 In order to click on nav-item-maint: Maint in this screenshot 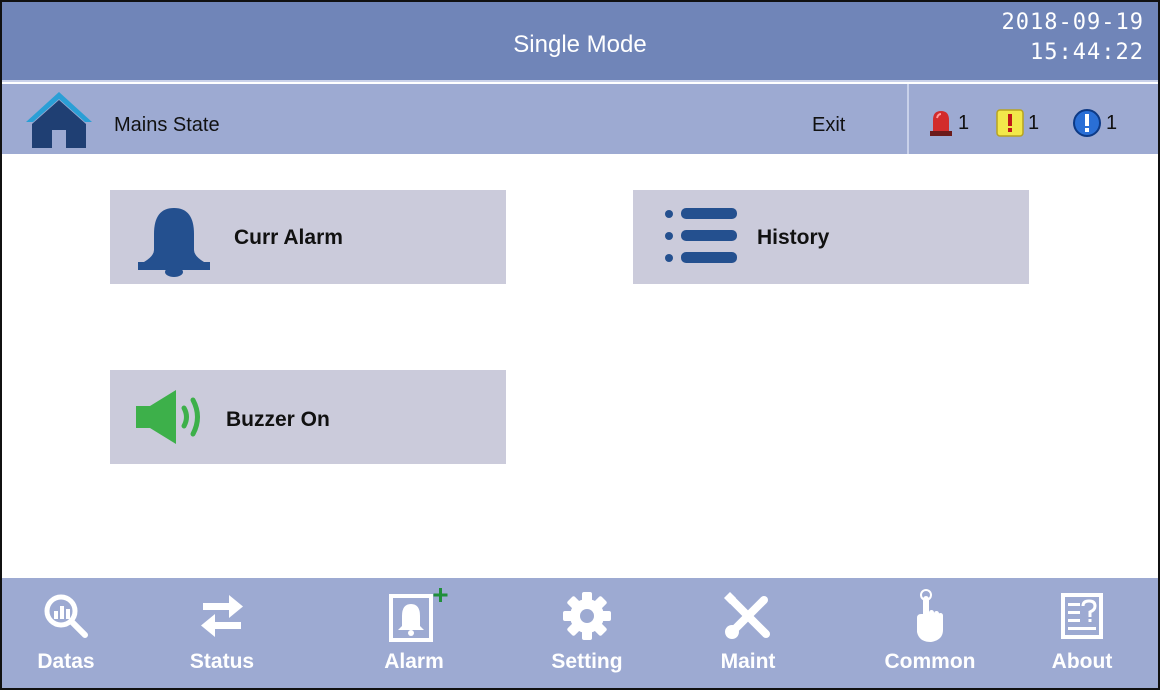, I will do `click(748, 633)`.